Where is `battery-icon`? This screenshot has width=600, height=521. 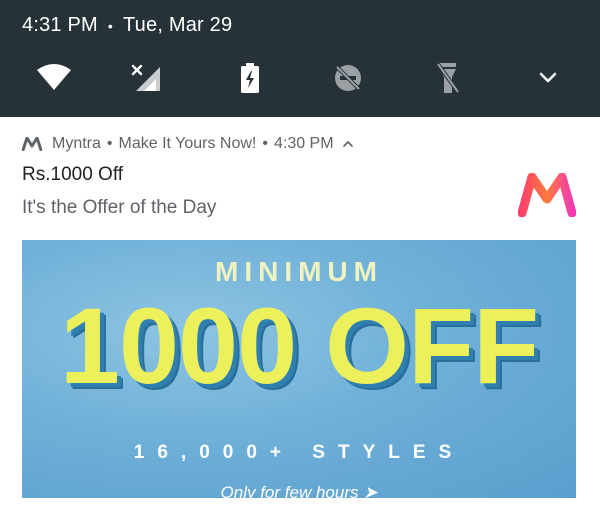 battery-icon is located at coordinates (250, 78).